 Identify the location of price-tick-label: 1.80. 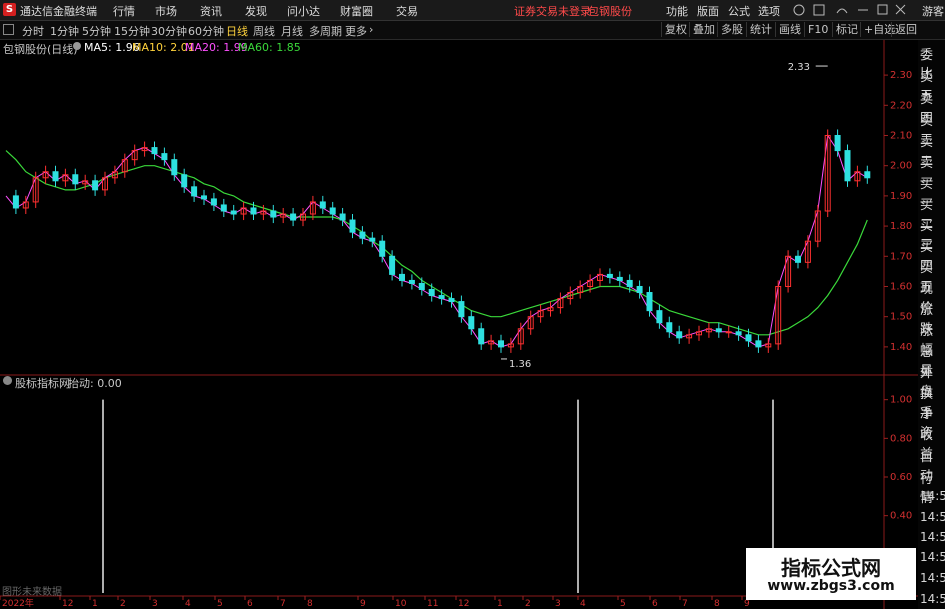
(901, 226).